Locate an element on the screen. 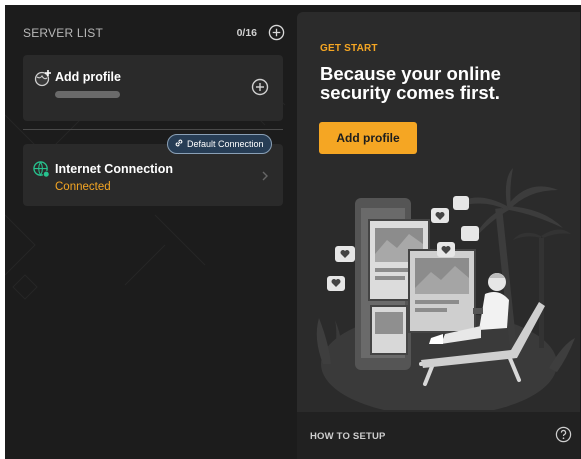 This screenshot has width=581, height=459. default-connection-badge: Default Connection is located at coordinates (219, 144).